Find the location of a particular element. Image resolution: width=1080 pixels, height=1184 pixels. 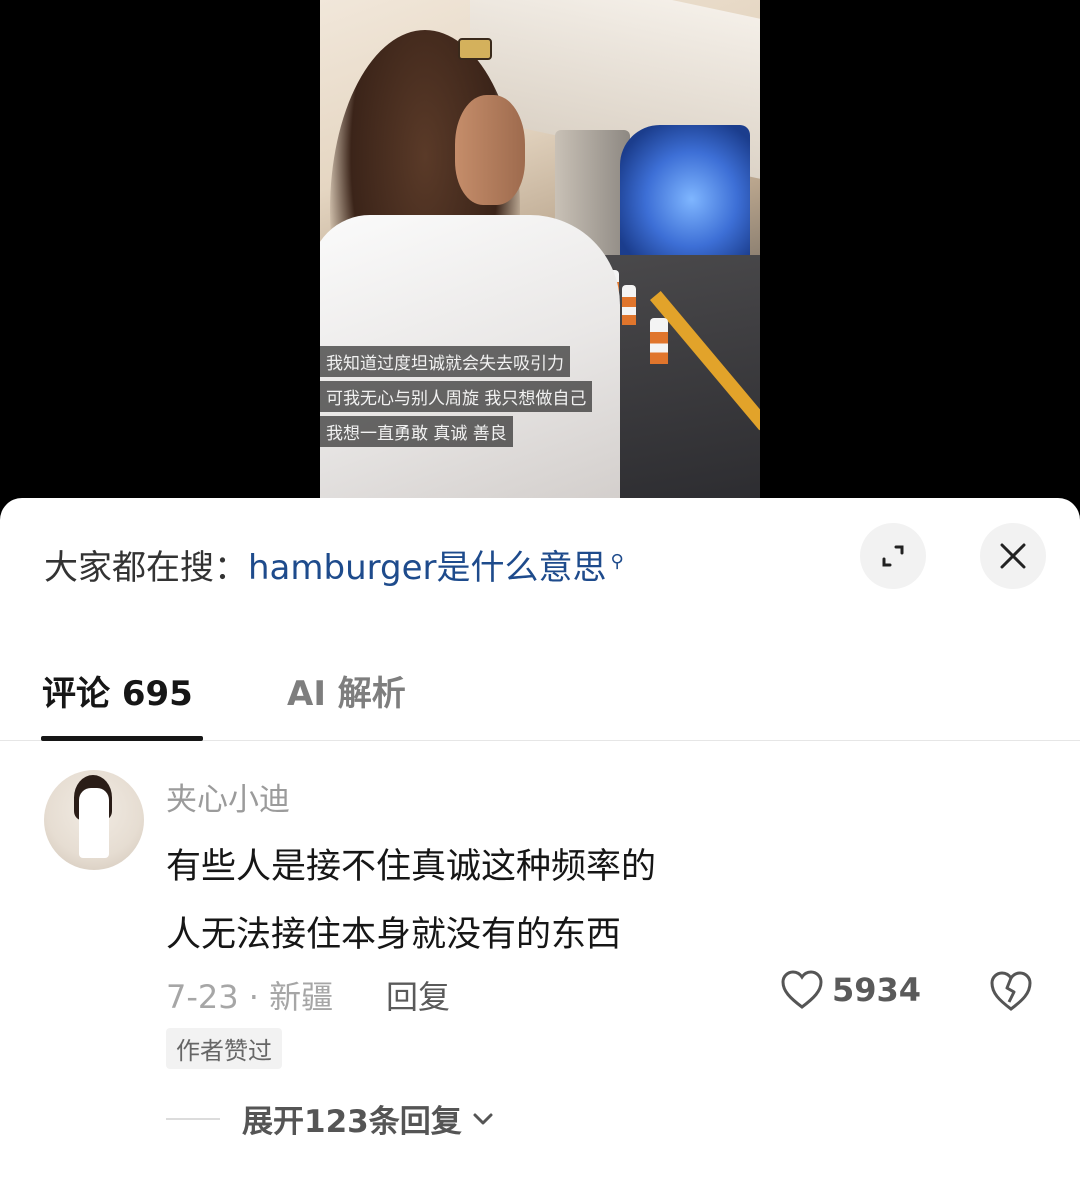

hair-clip is located at coordinates (475, 49).